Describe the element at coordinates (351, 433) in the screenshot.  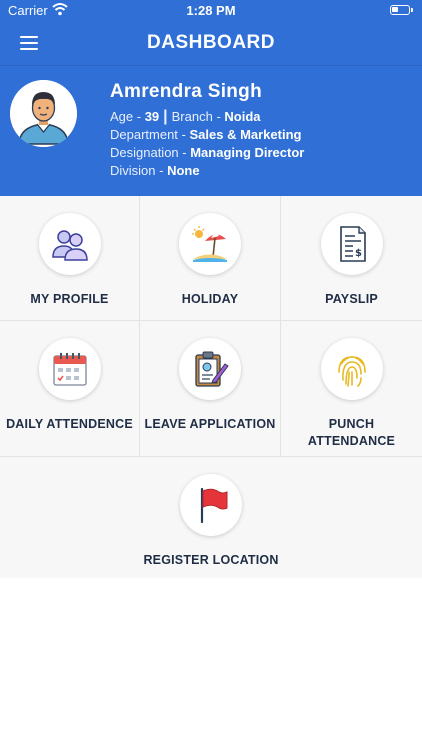
I see `punch-attendance-label: PUNCH ATTENDANCE` at that location.